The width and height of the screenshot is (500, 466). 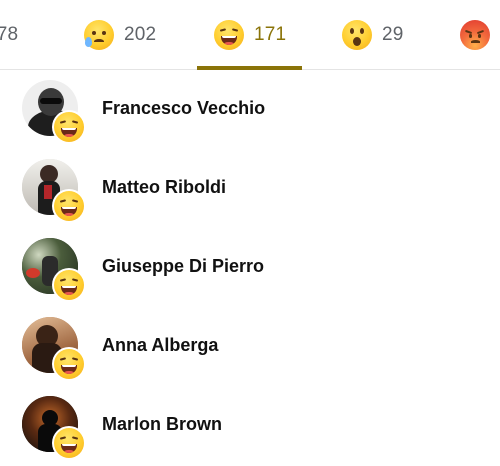 What do you see at coordinates (270, 34) in the screenshot?
I see `tab-count: 171` at bounding box center [270, 34].